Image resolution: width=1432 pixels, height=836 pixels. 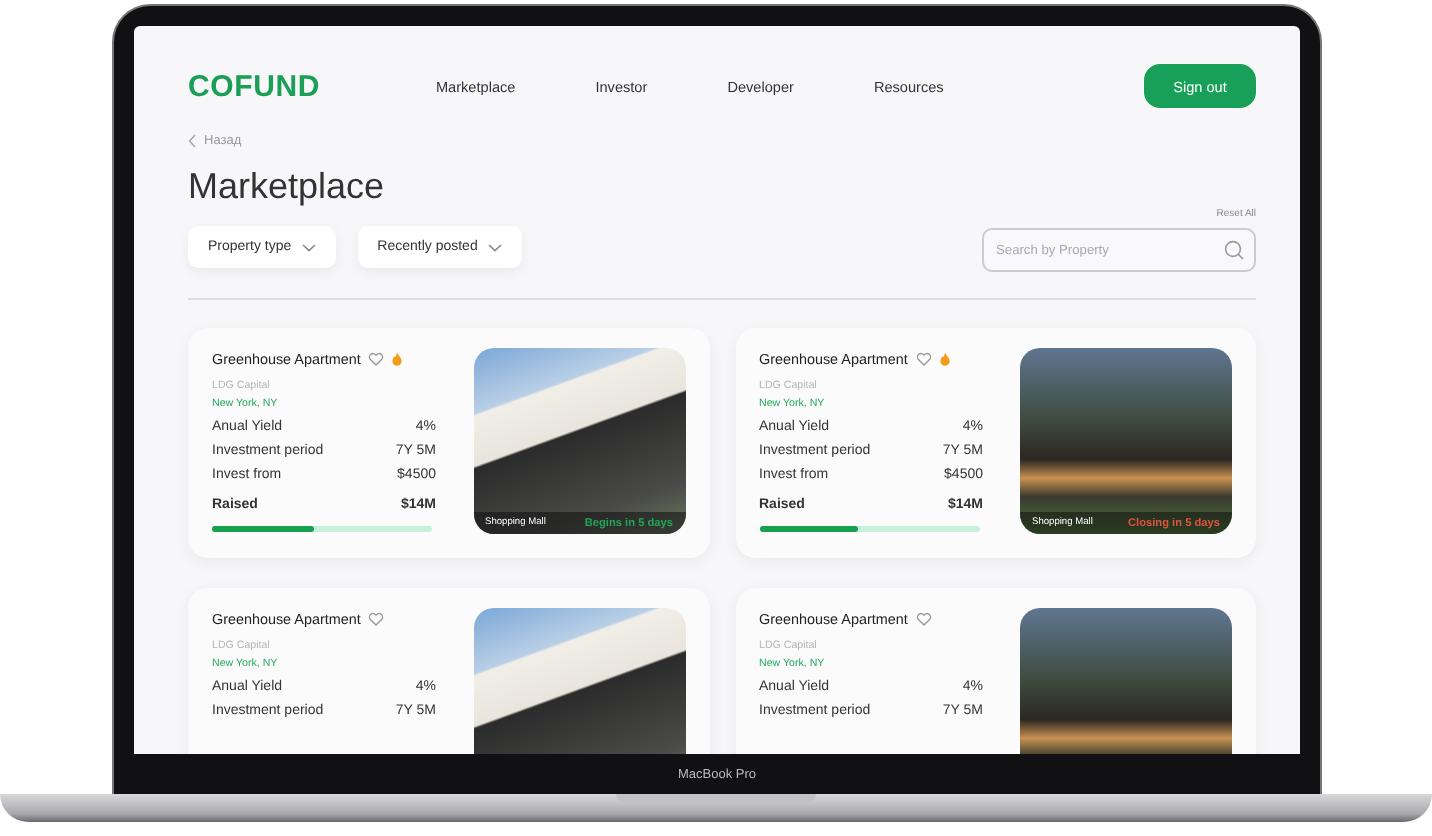 What do you see at coordinates (192, 141) in the screenshot?
I see `chevron-left-icon` at bounding box center [192, 141].